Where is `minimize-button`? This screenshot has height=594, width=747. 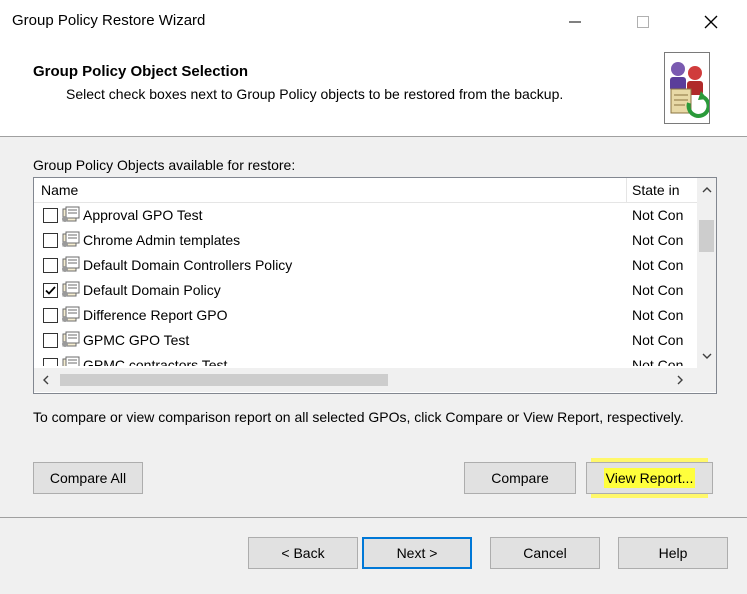 minimize-button is located at coordinates (575, 22).